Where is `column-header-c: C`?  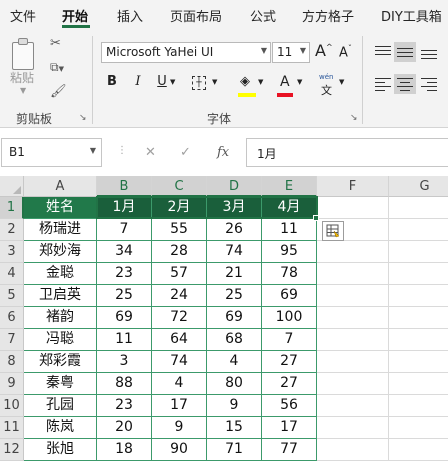
column-header-c: C is located at coordinates (179, 186).